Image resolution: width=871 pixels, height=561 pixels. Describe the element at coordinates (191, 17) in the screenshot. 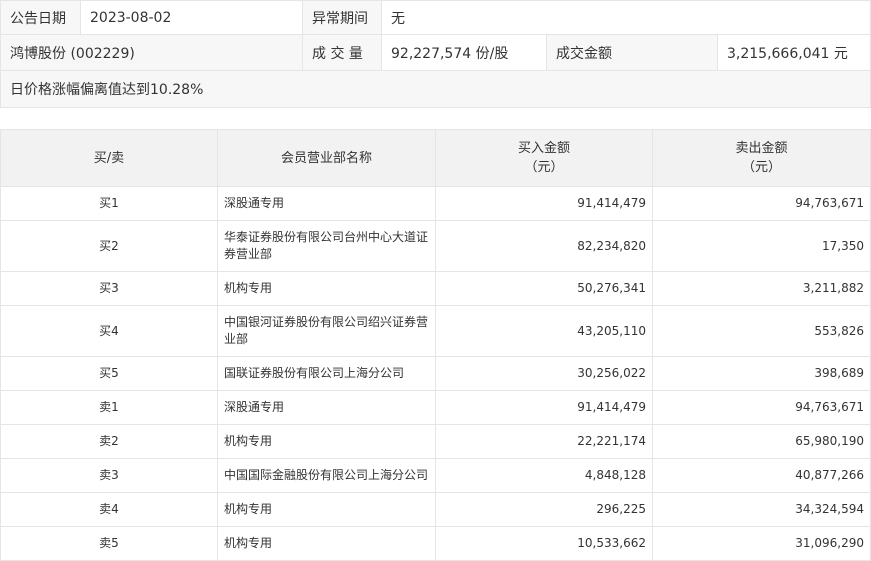

I see `announce-date-value: 2023-08-02` at that location.